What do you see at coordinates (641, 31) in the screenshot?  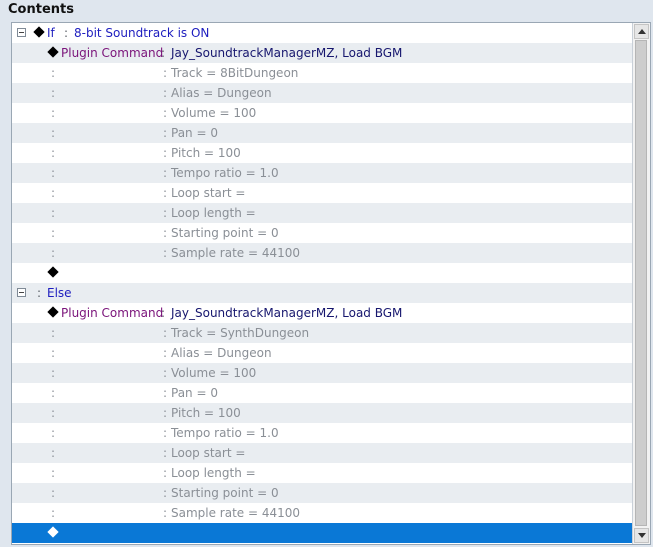 I see `arrow-up-icon` at bounding box center [641, 31].